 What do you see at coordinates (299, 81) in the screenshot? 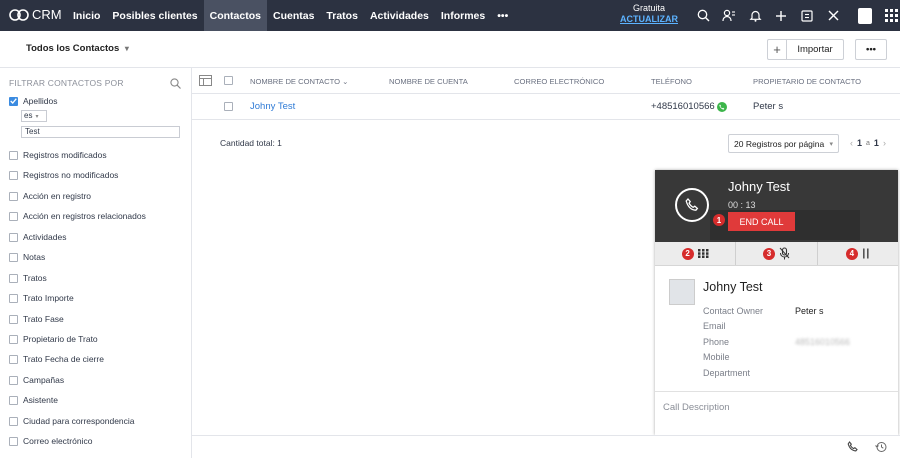
I see `header-contact-name: NOMBRE DE CONTACTO ⌄` at bounding box center [299, 81].